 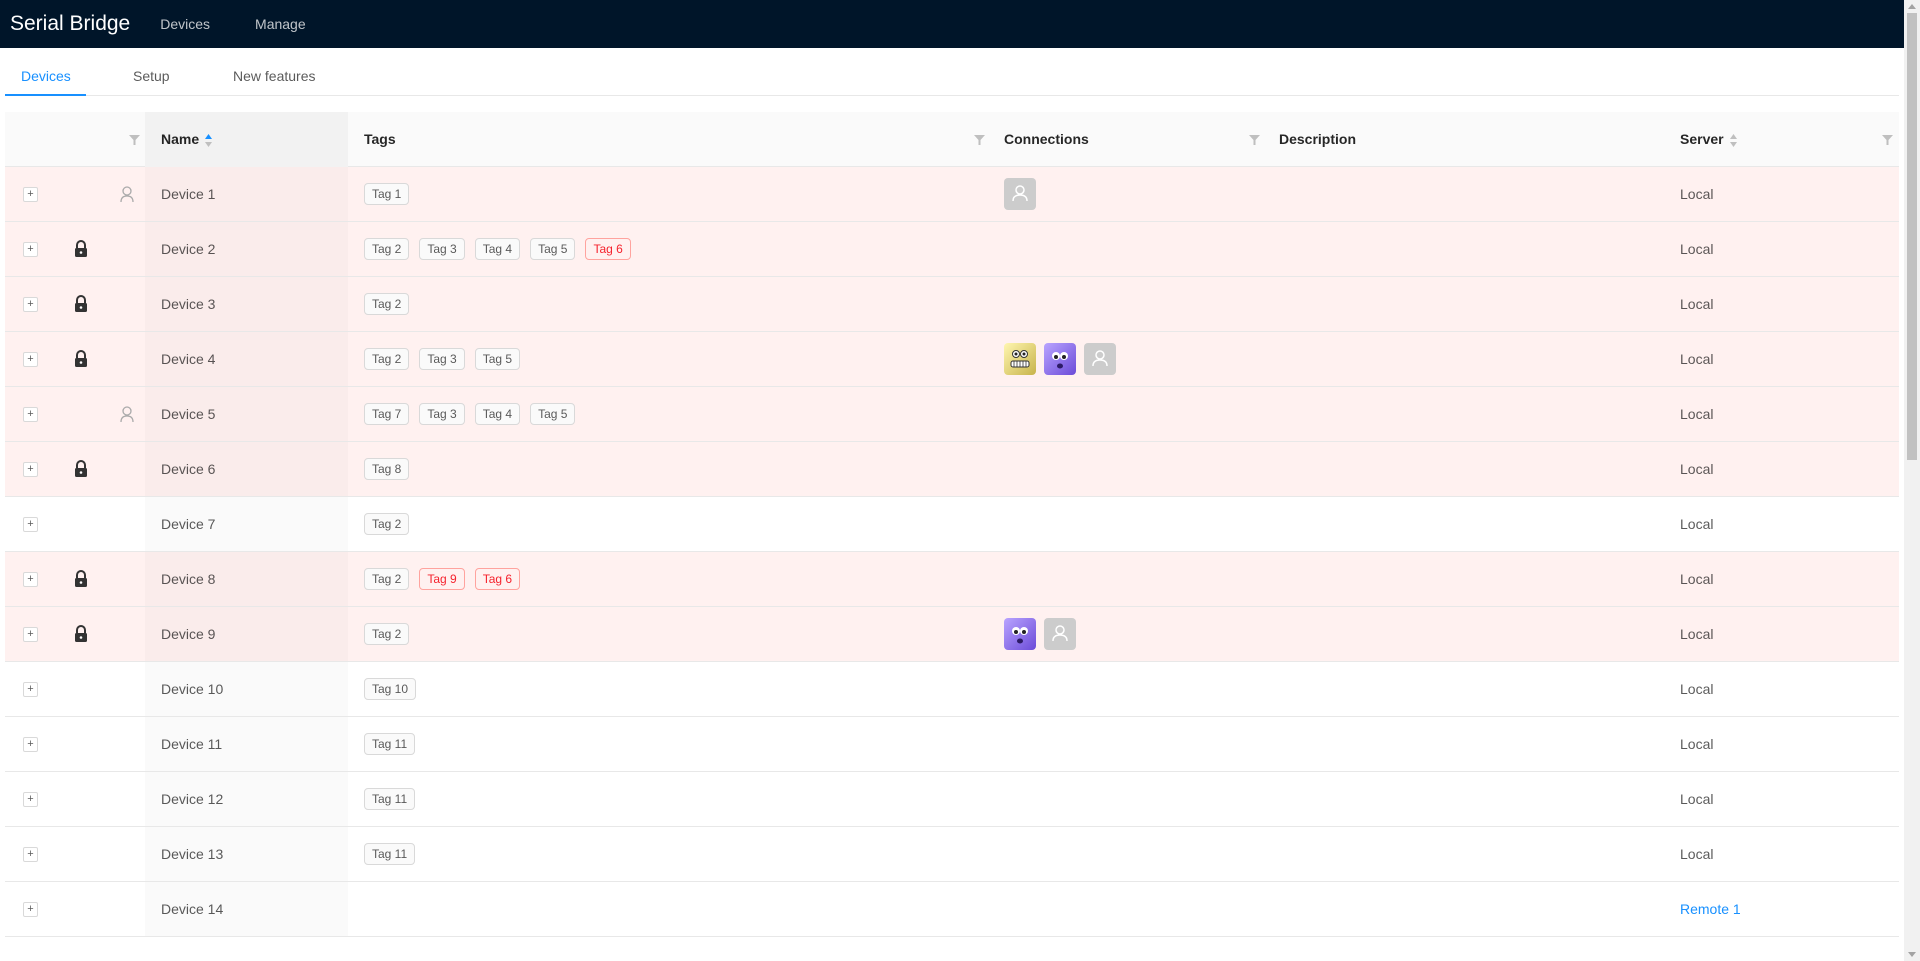 What do you see at coordinates (952, 744) in the screenshot?
I see `table-row: + Device 11 Tag 11 Local` at bounding box center [952, 744].